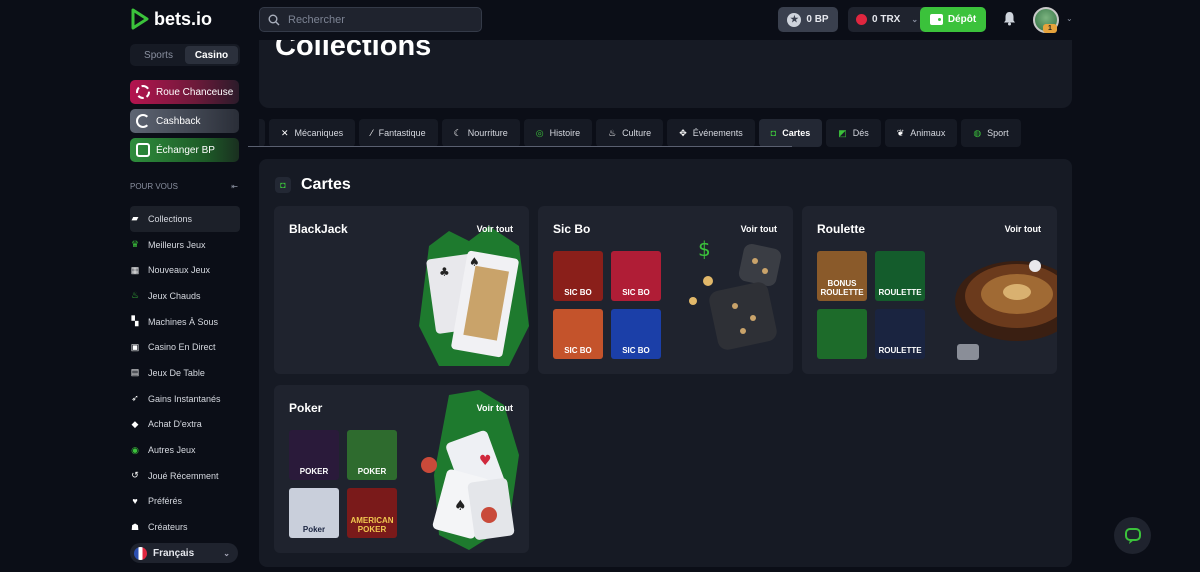 The image size is (1200, 572). I want to click on sidebar-item-slots: ▚ Machines À Sous, so click(185, 322).